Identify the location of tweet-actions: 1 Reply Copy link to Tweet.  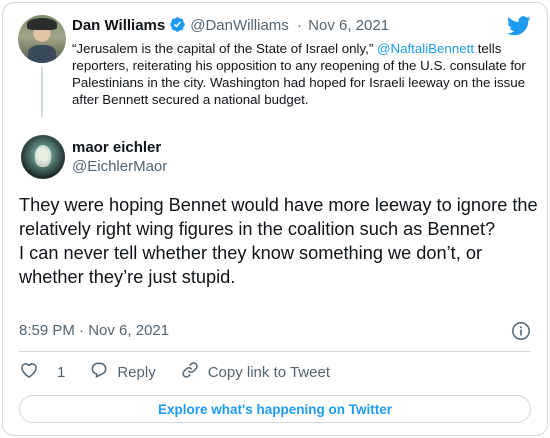
(186, 372).